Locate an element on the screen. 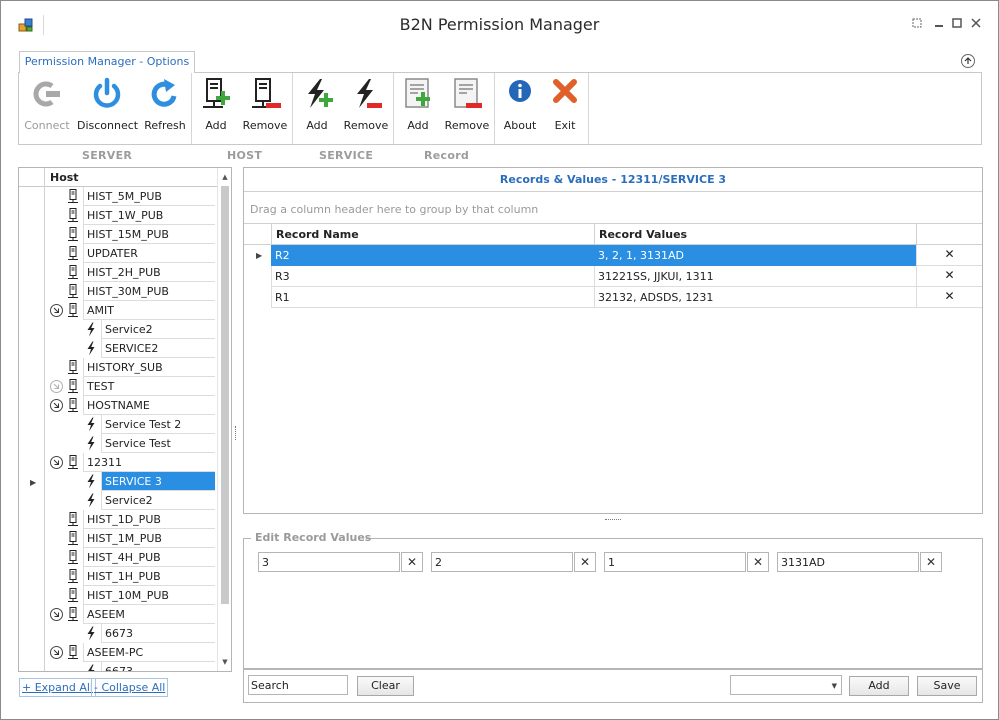 The image size is (999, 720). tree-row: UPDATER is located at coordinates (118, 253).